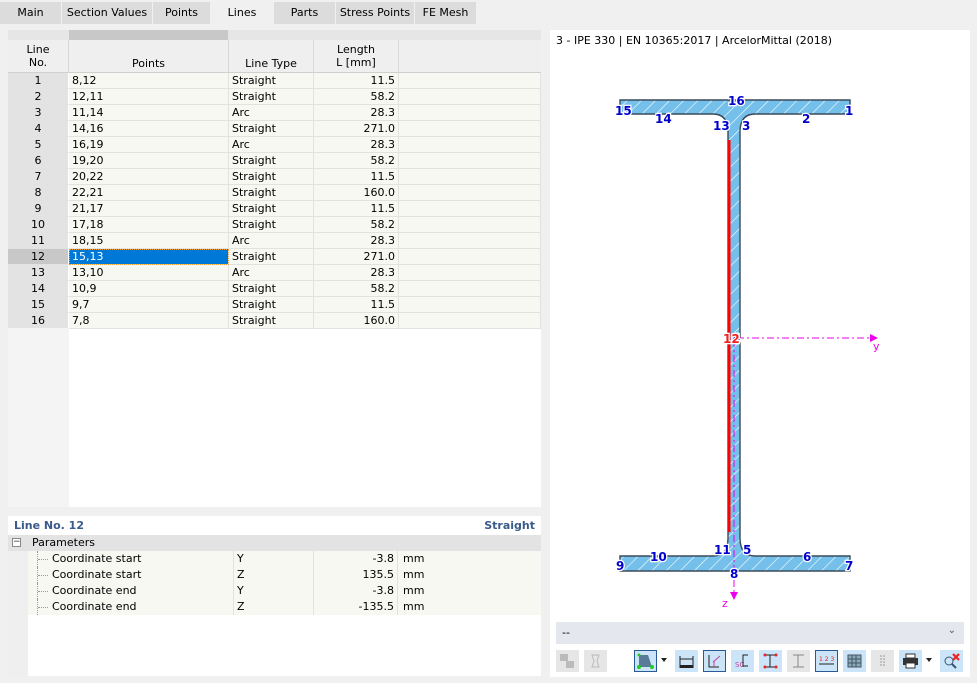  What do you see at coordinates (149, 289) in the screenshot?
I see `points-cell: 10,9` at bounding box center [149, 289].